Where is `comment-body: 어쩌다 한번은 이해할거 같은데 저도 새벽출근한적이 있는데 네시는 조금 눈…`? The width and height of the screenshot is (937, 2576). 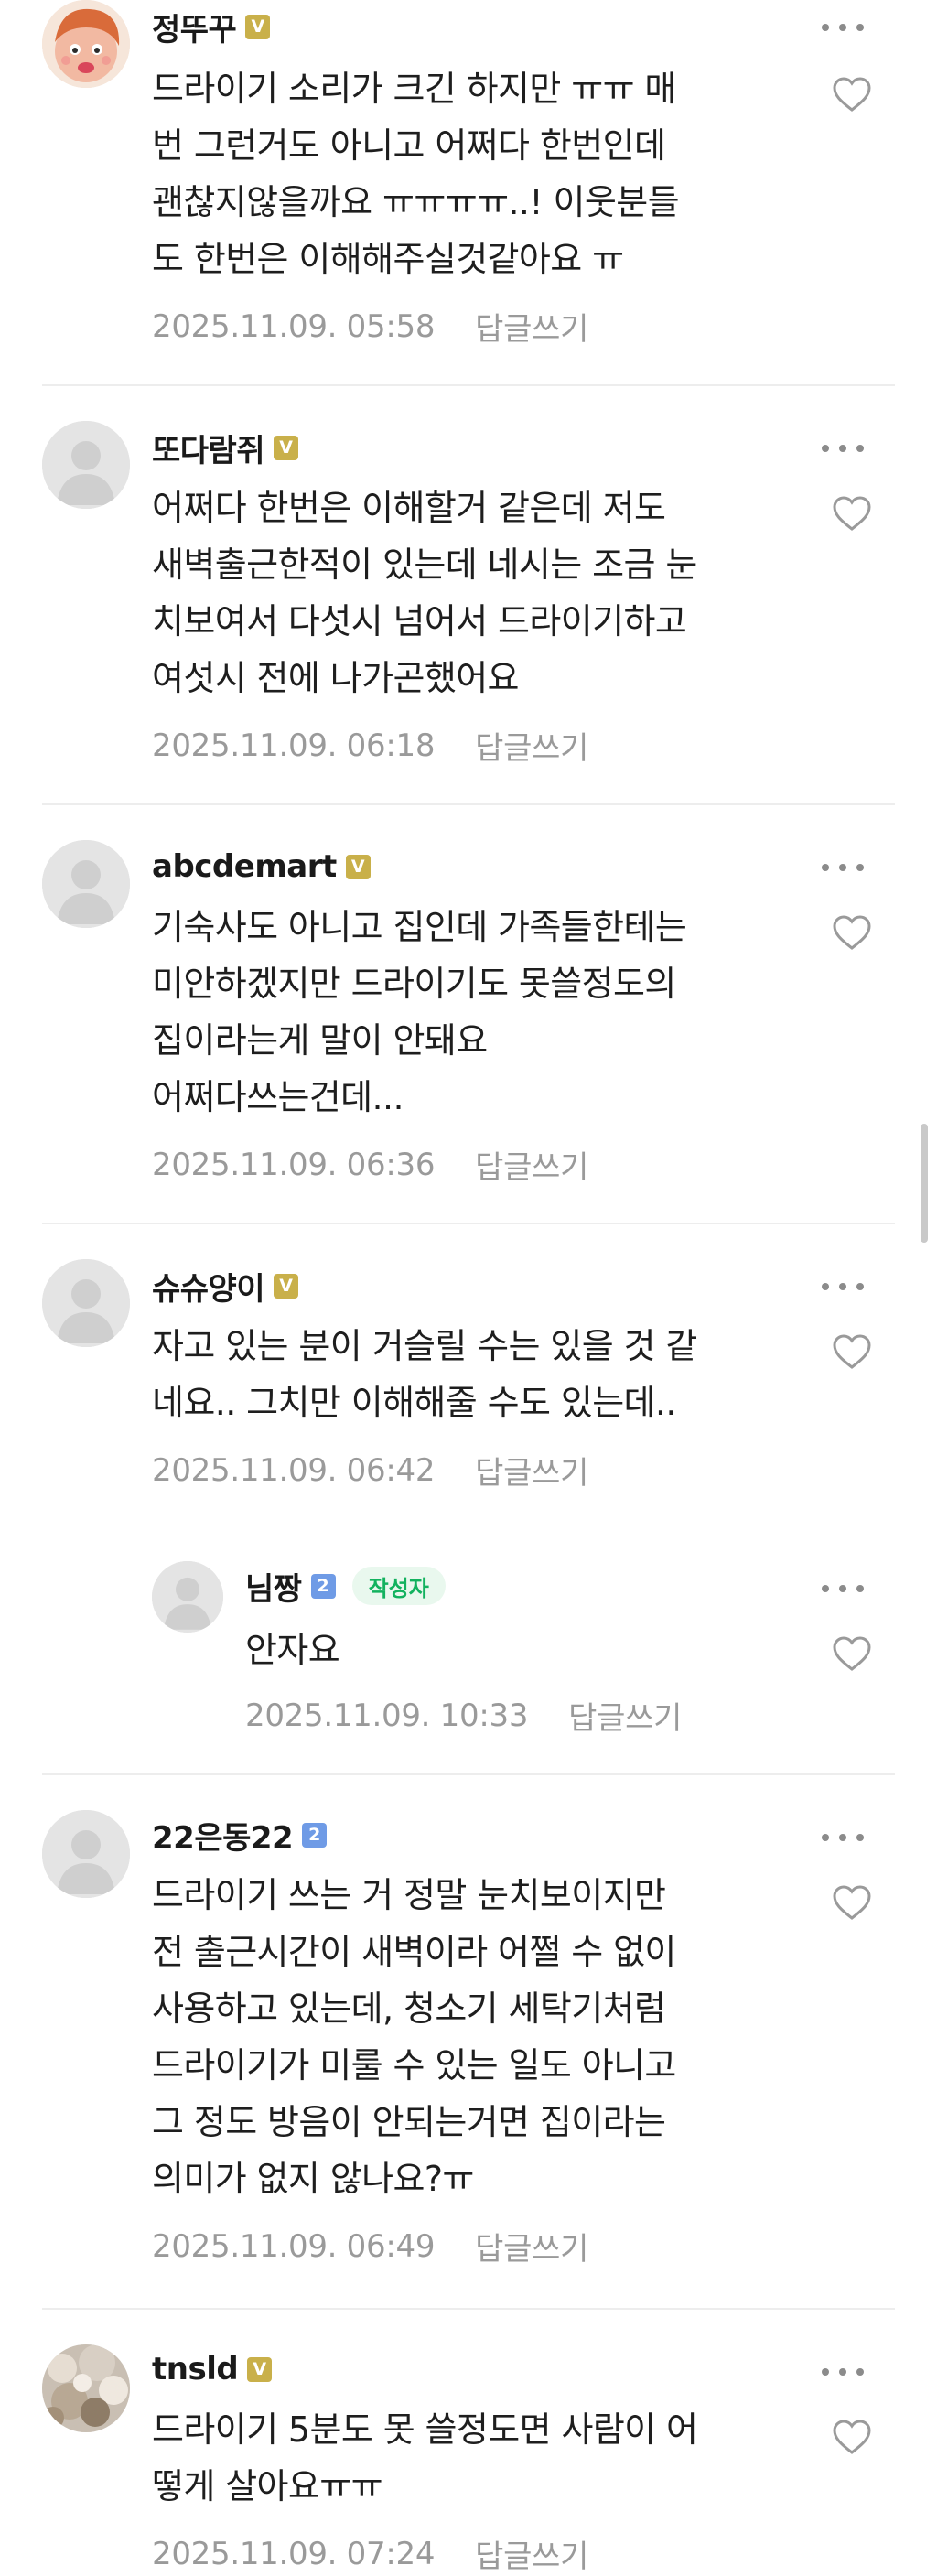 comment-body: 어쩌다 한번은 이해할거 같은데 저도 새벽출근한적이 있는데 네시는 조금 눈… is located at coordinates (486, 593).